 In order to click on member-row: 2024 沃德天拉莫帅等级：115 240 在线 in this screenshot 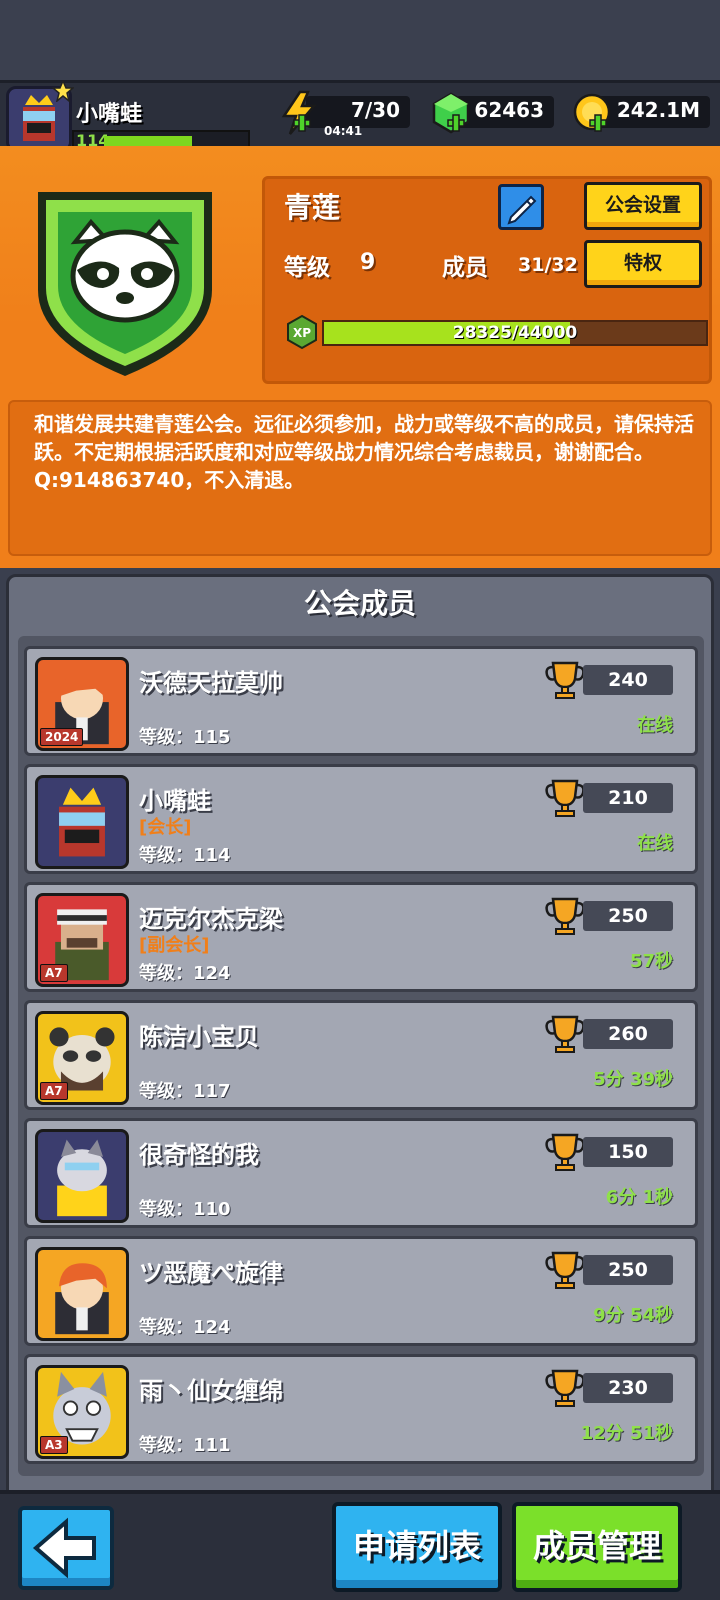, I will do `click(361, 701)`.